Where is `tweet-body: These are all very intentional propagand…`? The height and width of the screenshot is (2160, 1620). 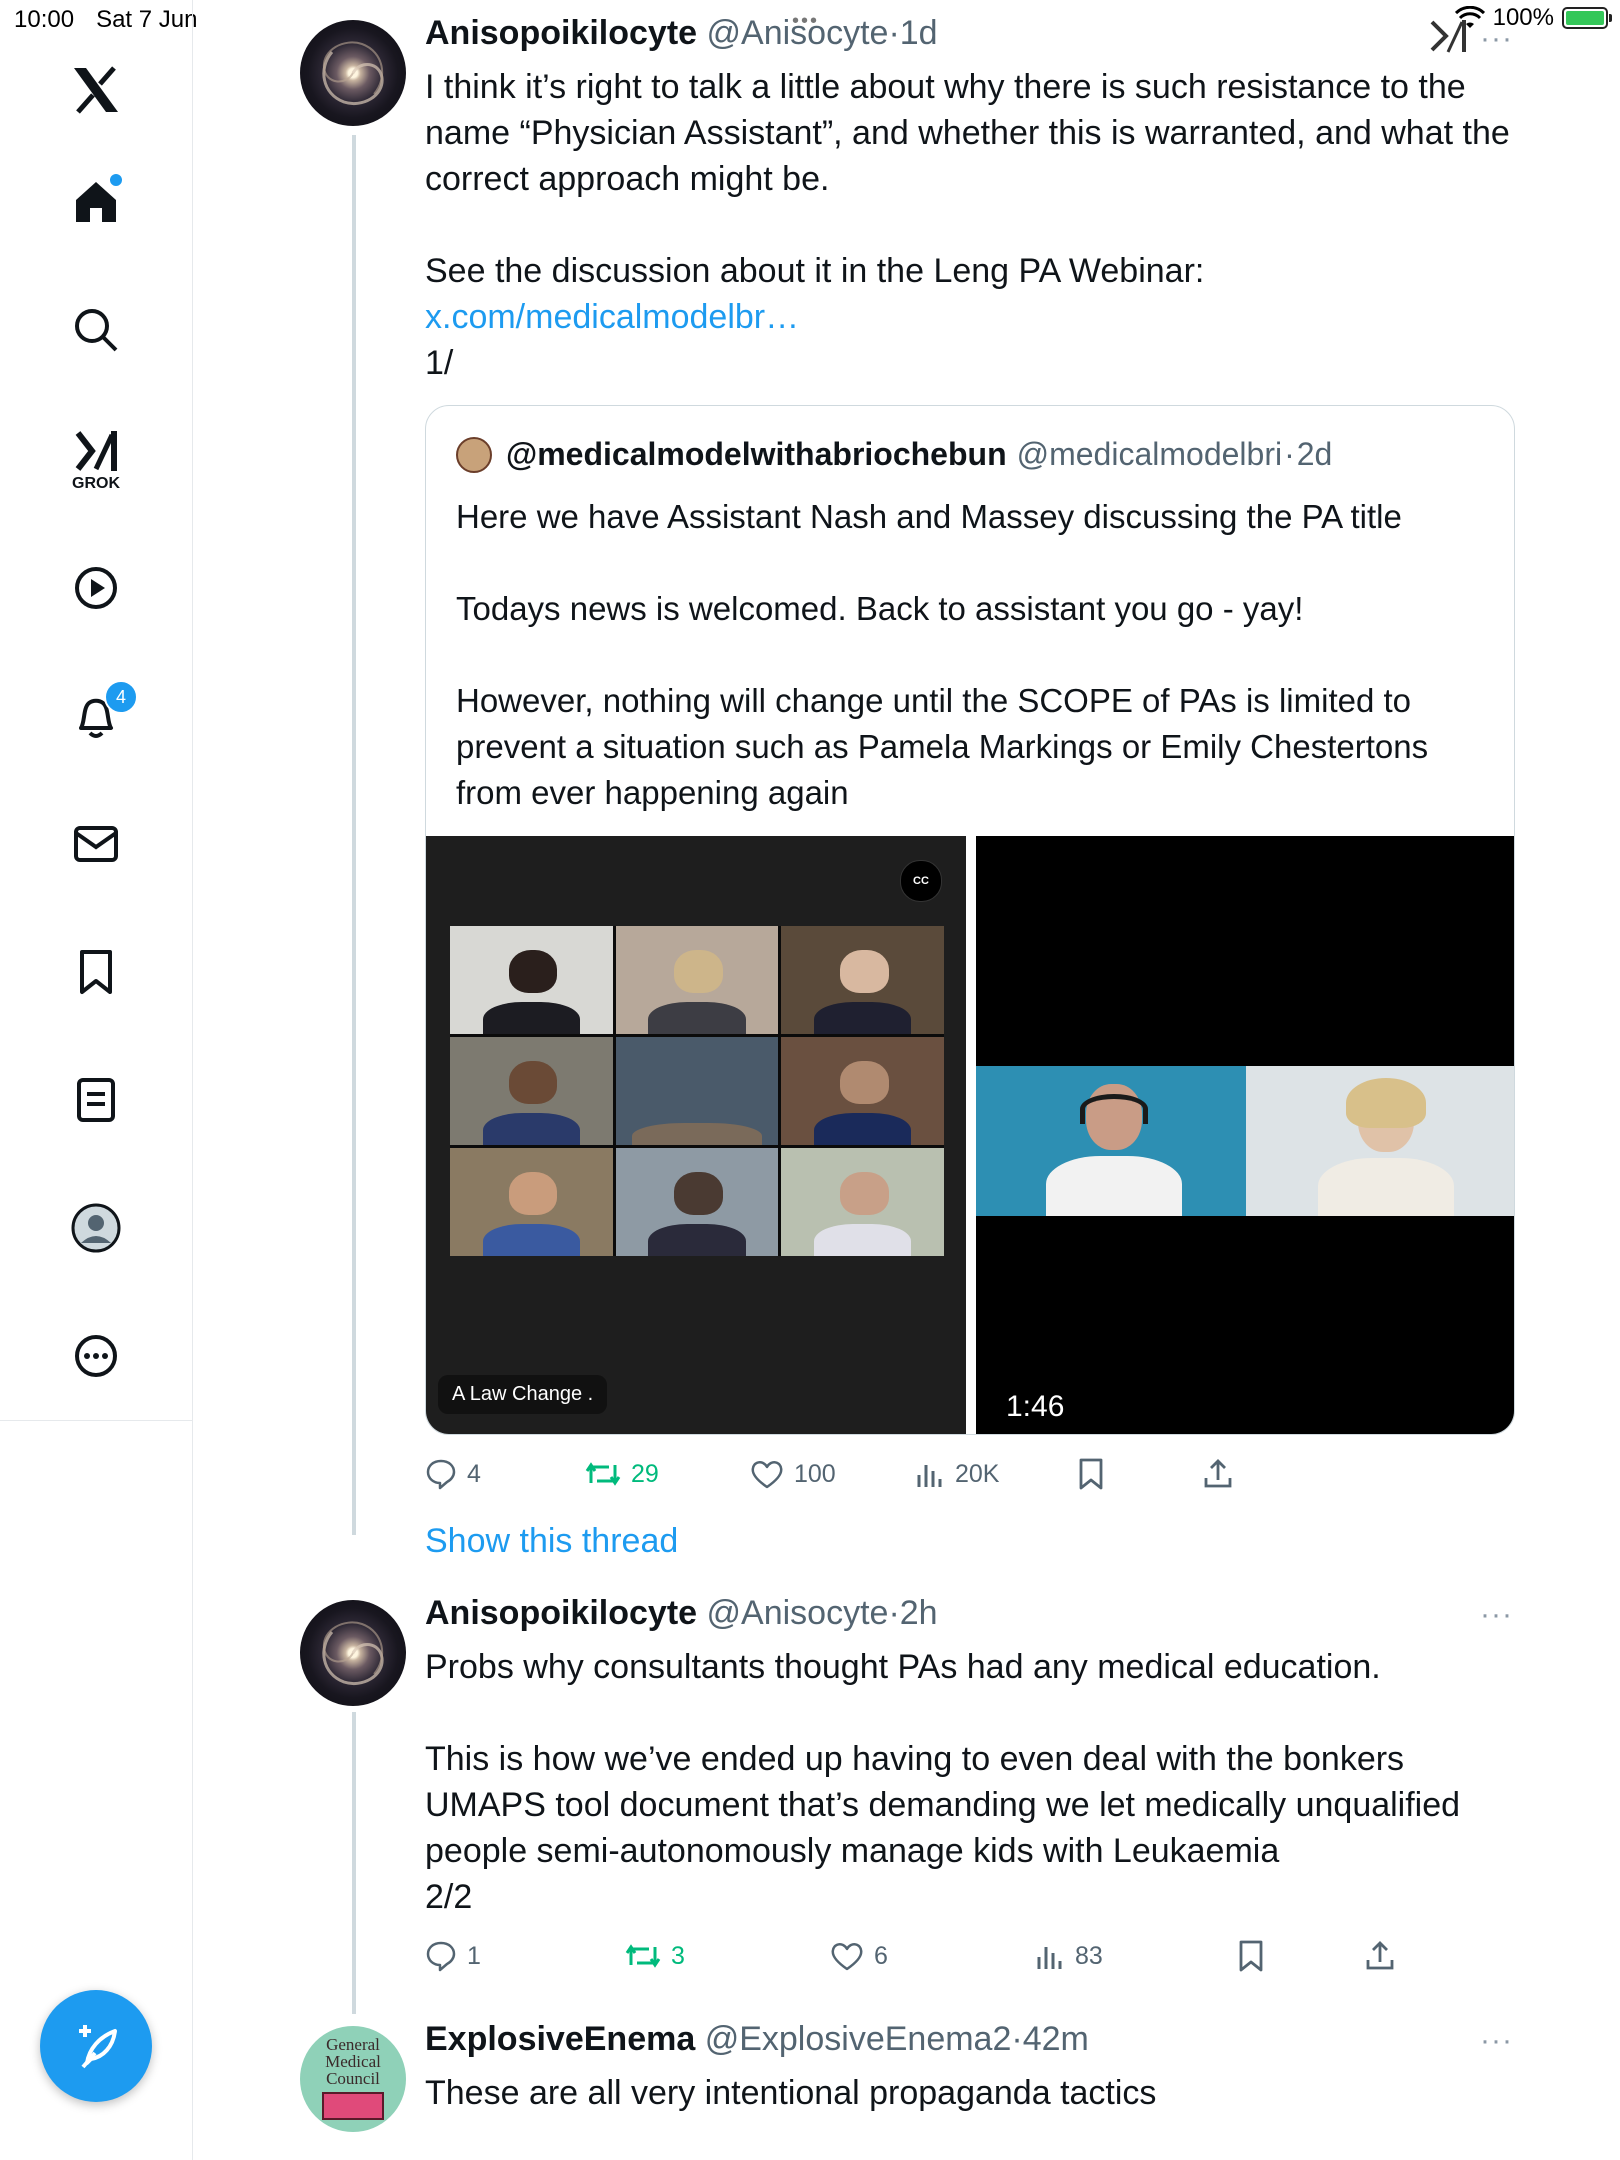 tweet-body: These are all very intentional propagand… is located at coordinates (970, 2093).